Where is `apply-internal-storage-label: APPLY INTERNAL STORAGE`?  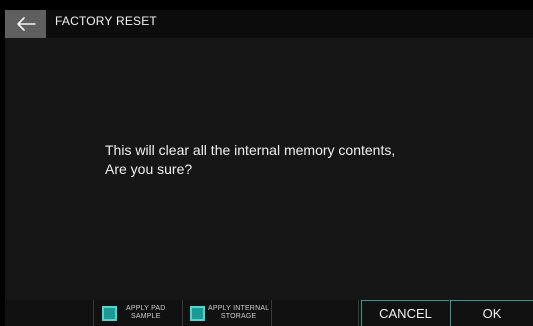 apply-internal-storage-label: APPLY INTERNAL STORAGE is located at coordinates (239, 312).